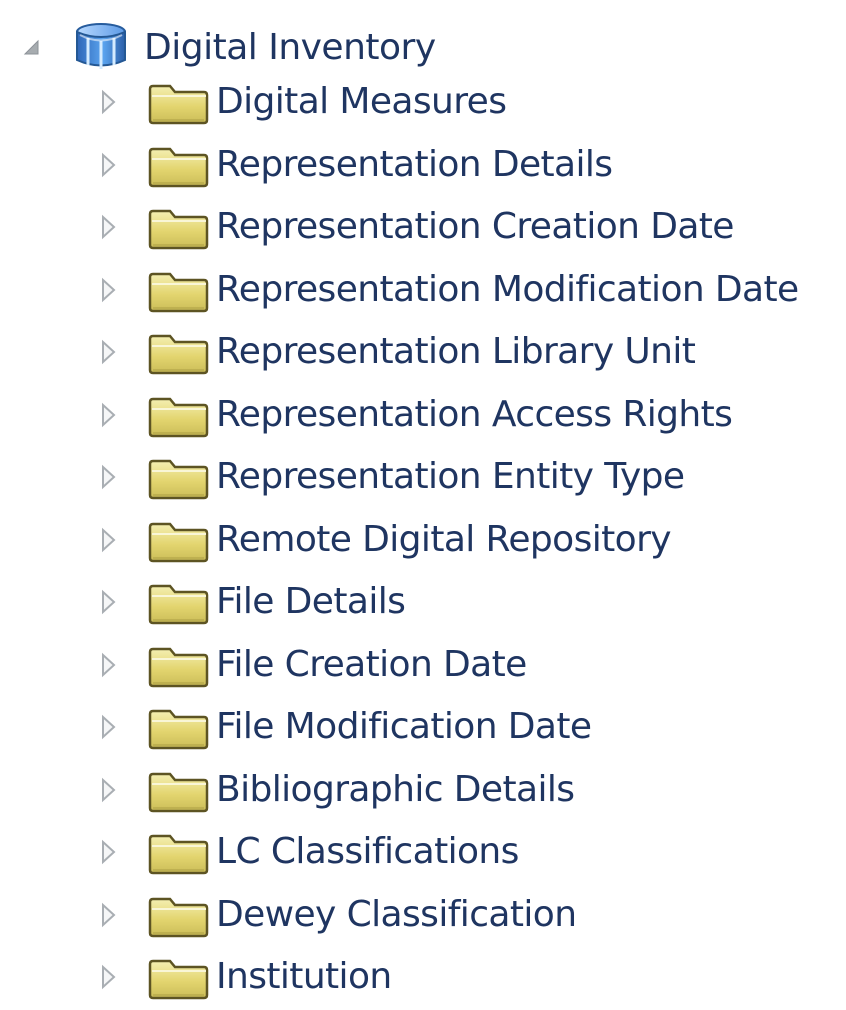 Image resolution: width=846 pixels, height=1010 pixels. I want to click on tree-folder-label: LC Classifications, so click(367, 851).